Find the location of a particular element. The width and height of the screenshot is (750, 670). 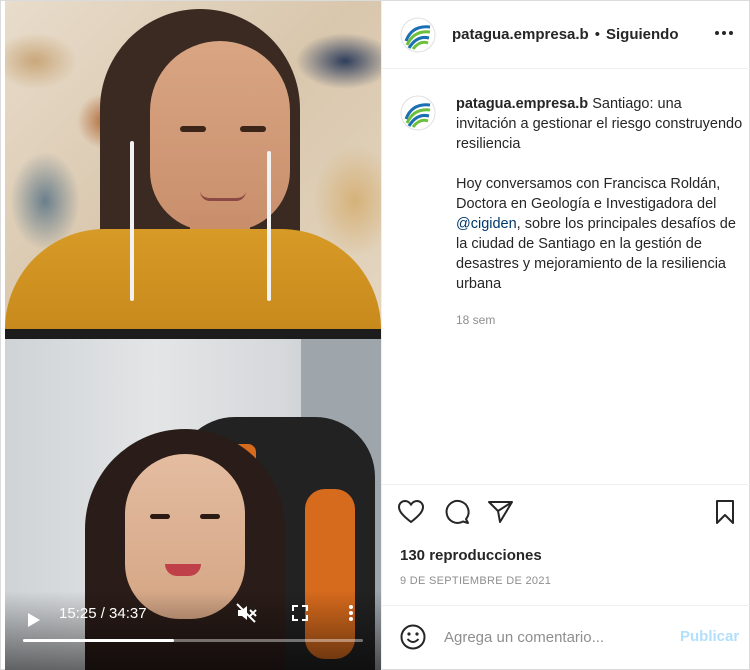

publish-button: Publicar is located at coordinates (709, 636).